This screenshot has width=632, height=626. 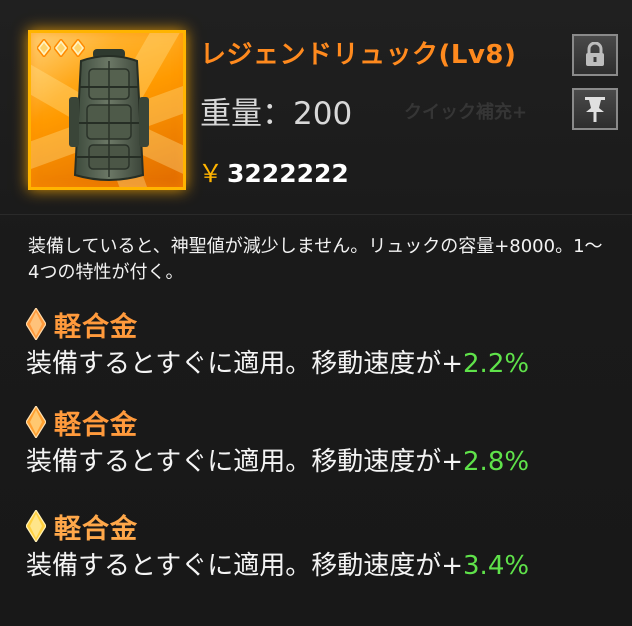 I want to click on lock-button, so click(x=595, y=55).